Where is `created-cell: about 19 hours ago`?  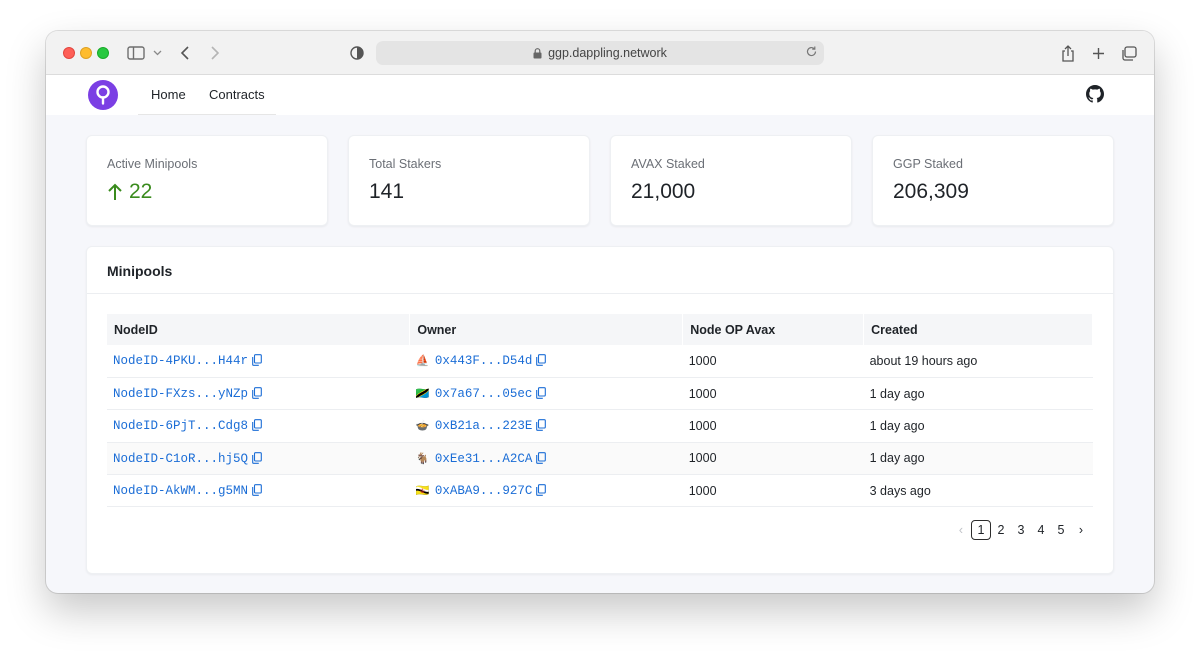
created-cell: about 19 hours ago is located at coordinates (978, 361).